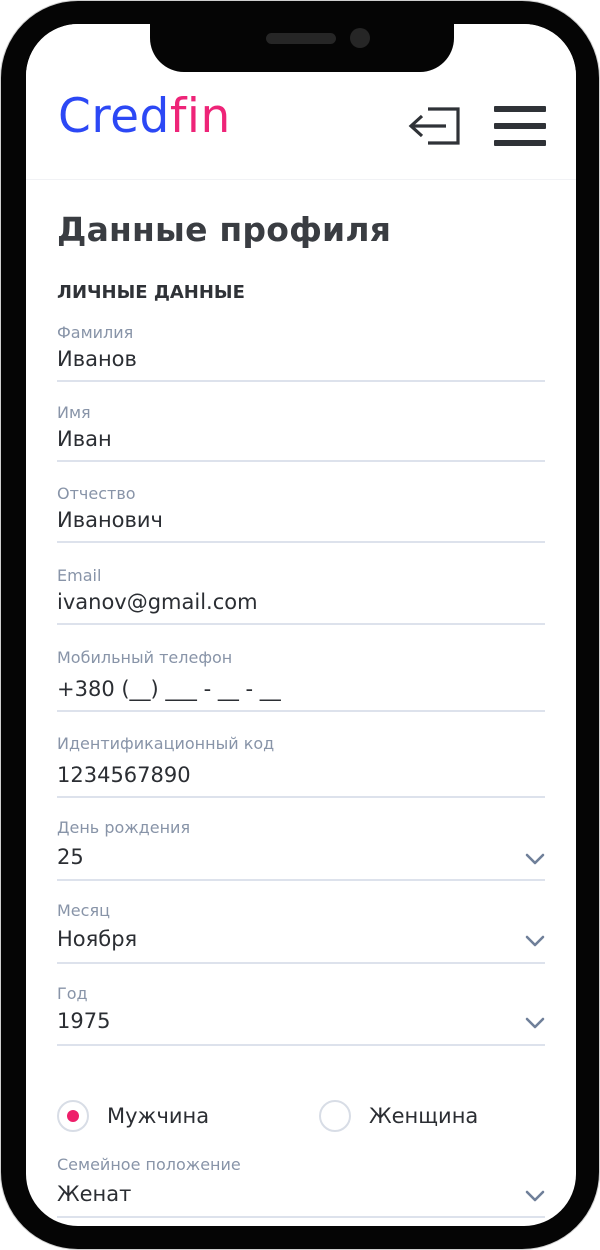 The height and width of the screenshot is (1250, 600). Describe the element at coordinates (149, 1164) in the screenshot. I see `marital-status-label: Семейное положение` at that location.